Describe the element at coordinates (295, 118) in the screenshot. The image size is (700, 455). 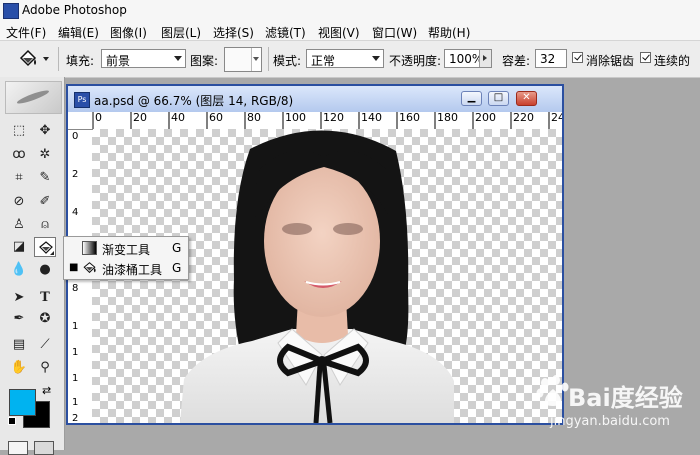
I see `ruler-label: 100` at that location.